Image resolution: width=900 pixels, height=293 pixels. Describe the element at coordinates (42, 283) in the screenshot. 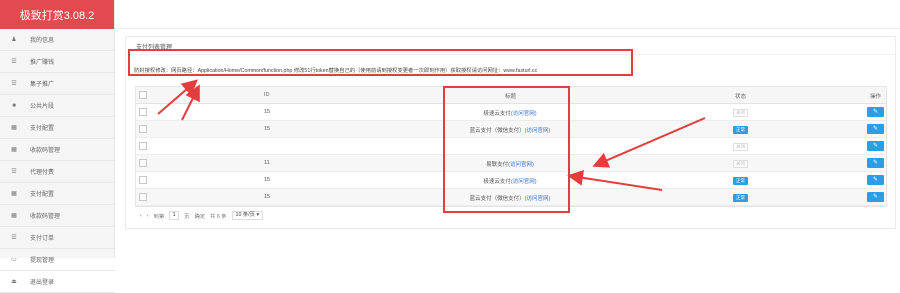

I see `sidebar-item-label: 退出登录` at that location.